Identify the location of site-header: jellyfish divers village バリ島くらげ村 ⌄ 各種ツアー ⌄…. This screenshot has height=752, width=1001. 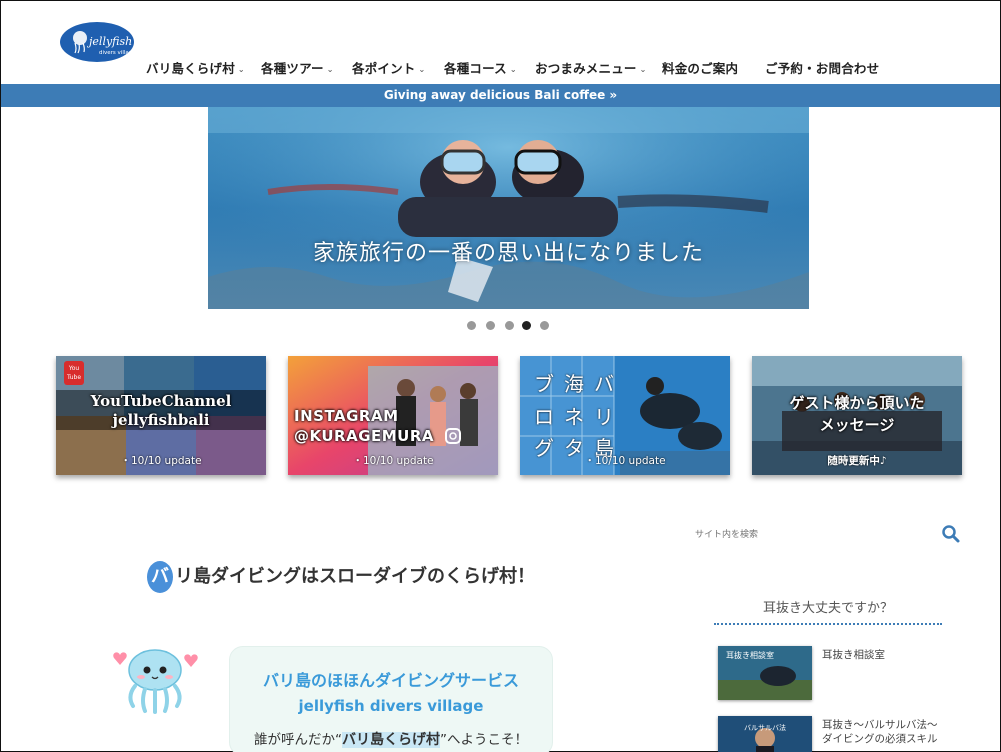
(500, 42).